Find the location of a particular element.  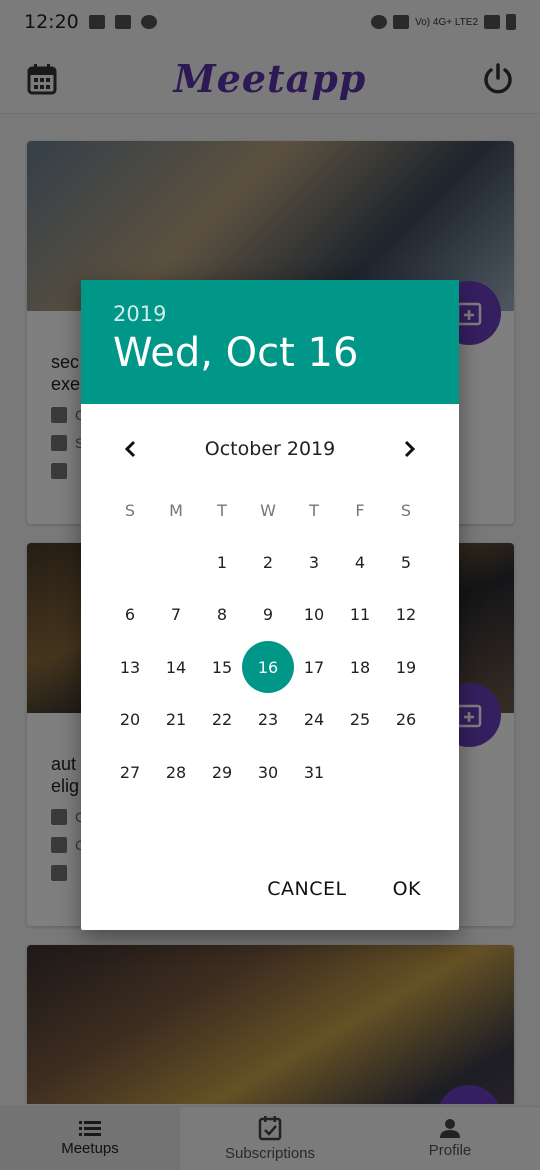

day-number: 6 is located at coordinates (130, 615).